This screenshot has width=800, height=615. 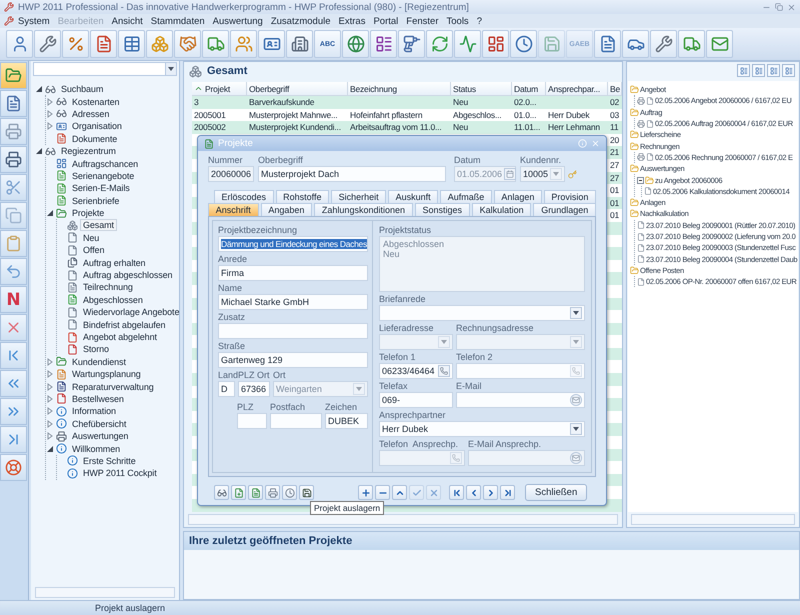 I want to click on tree-item: Storno, so click(x=96, y=349).